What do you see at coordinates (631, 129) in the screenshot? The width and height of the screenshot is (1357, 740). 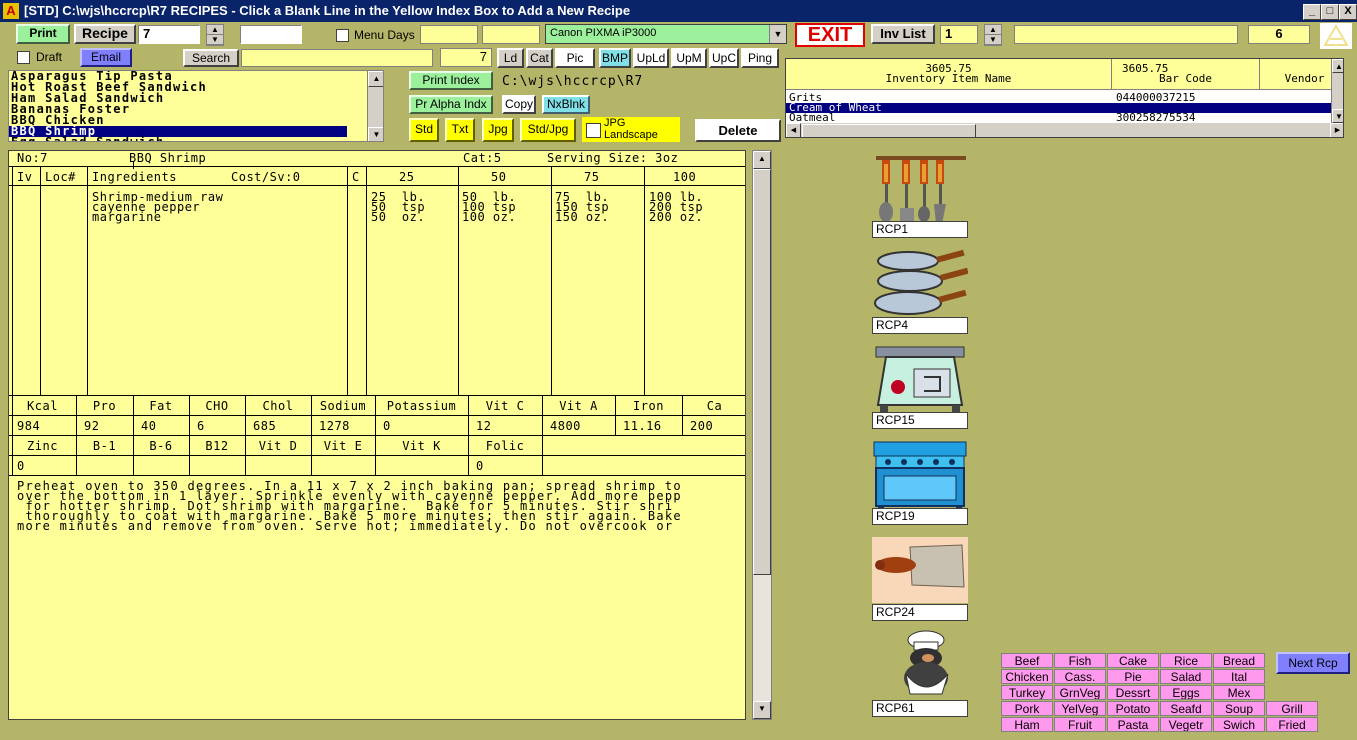 I see `jpg-landscape-option: JPG Landscape` at bounding box center [631, 129].